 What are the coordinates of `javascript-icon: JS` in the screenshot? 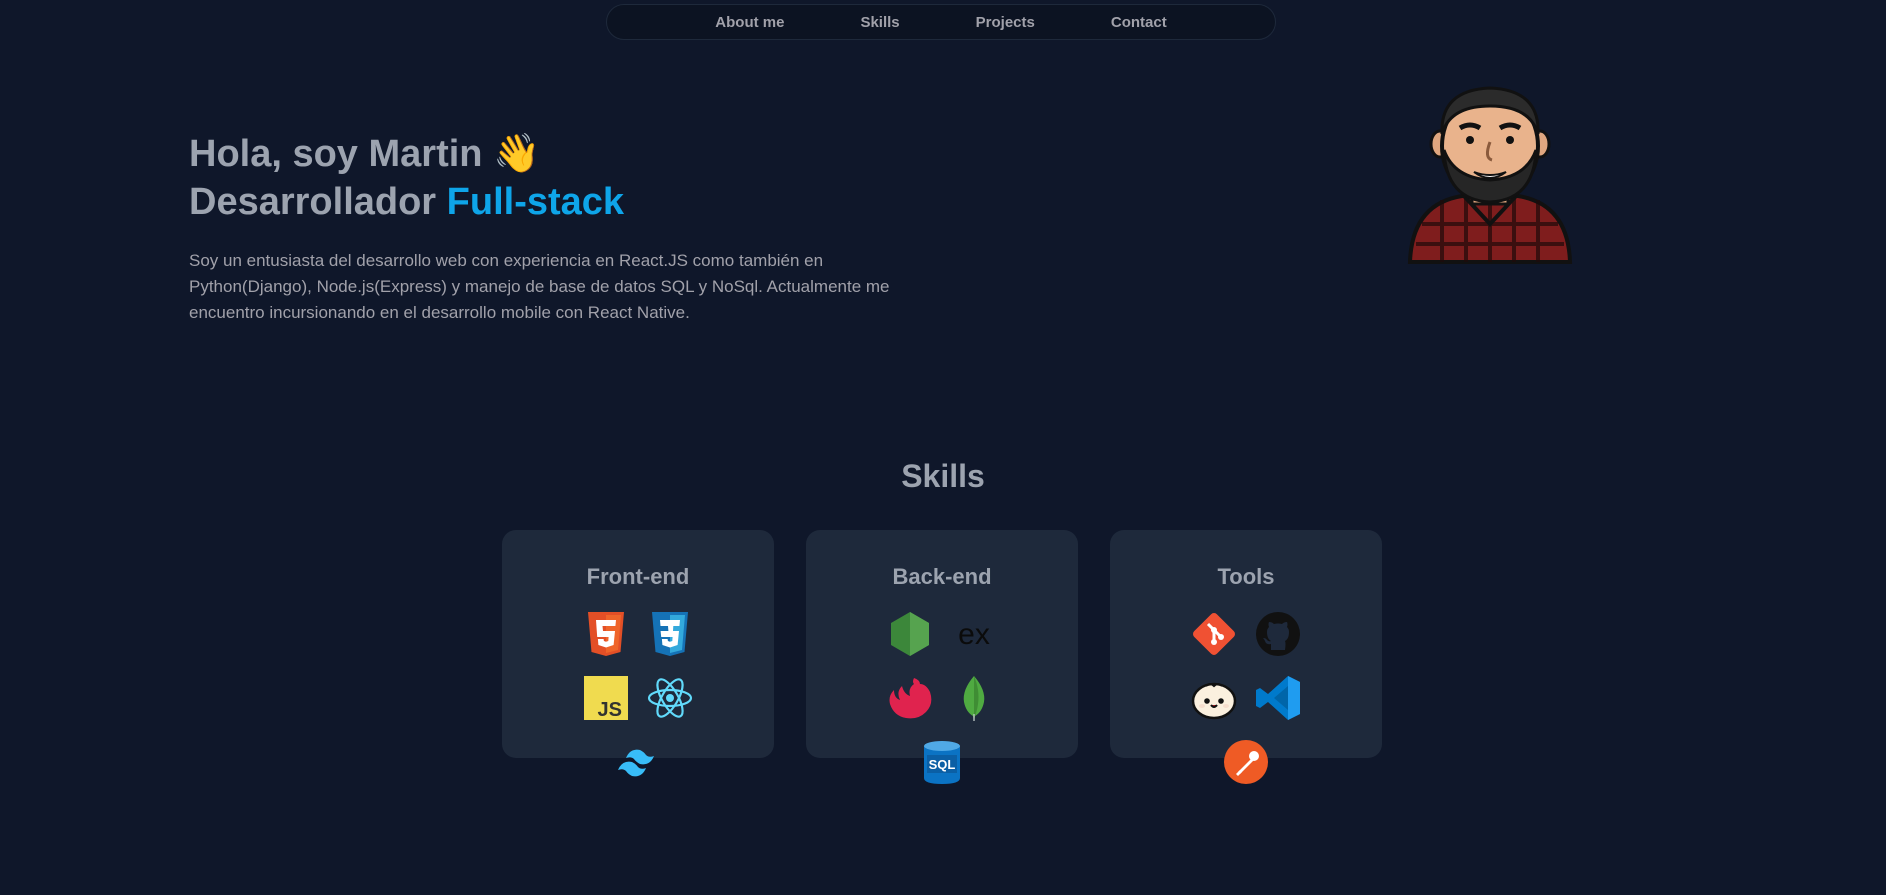 It's located at (606, 698).